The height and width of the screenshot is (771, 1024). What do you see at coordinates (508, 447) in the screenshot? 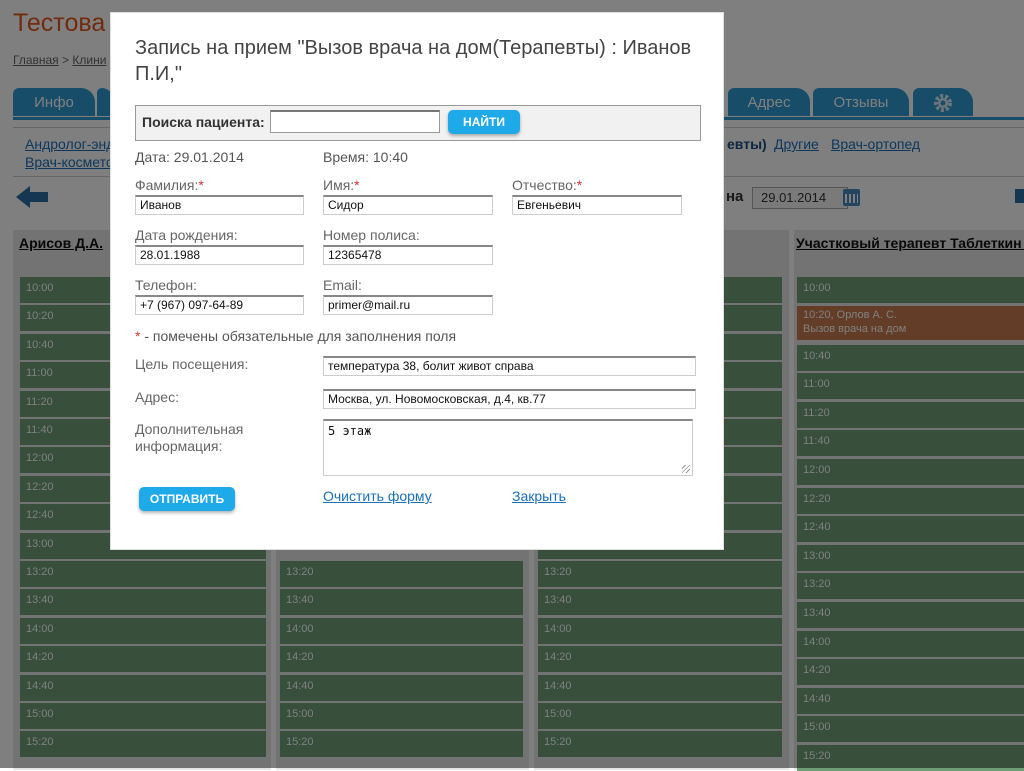
I see `extra-info-textarea: 5 этаж` at bounding box center [508, 447].